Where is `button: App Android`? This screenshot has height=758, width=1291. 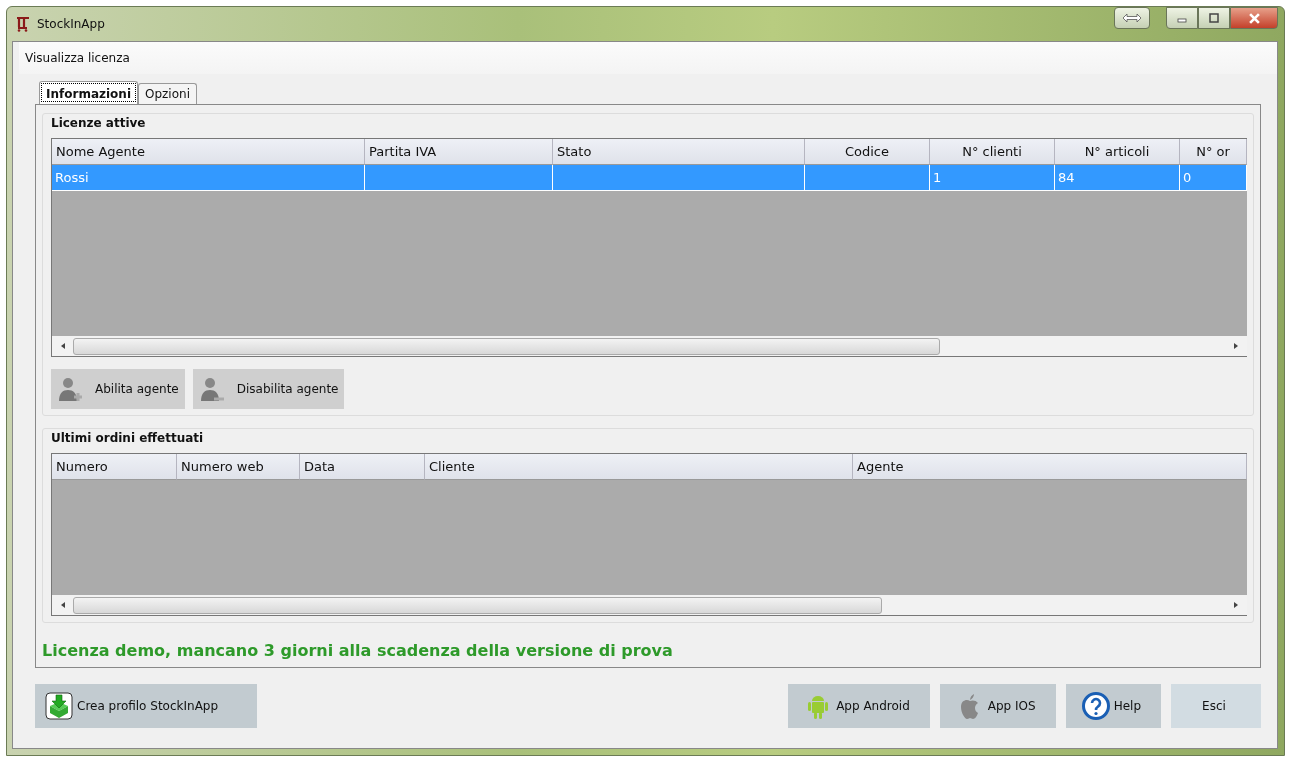 button: App Android is located at coordinates (859, 706).